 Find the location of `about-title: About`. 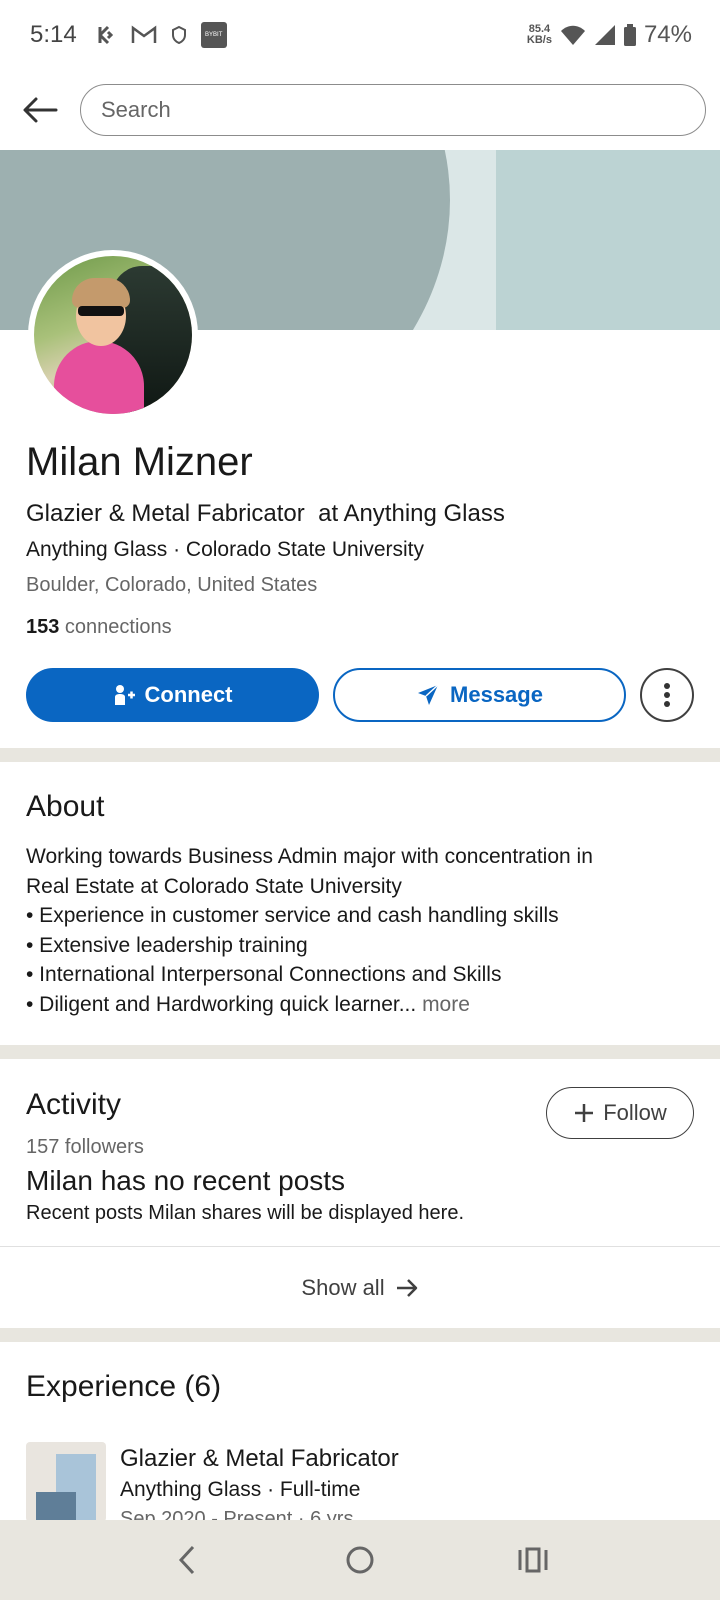

about-title: About is located at coordinates (65, 806).